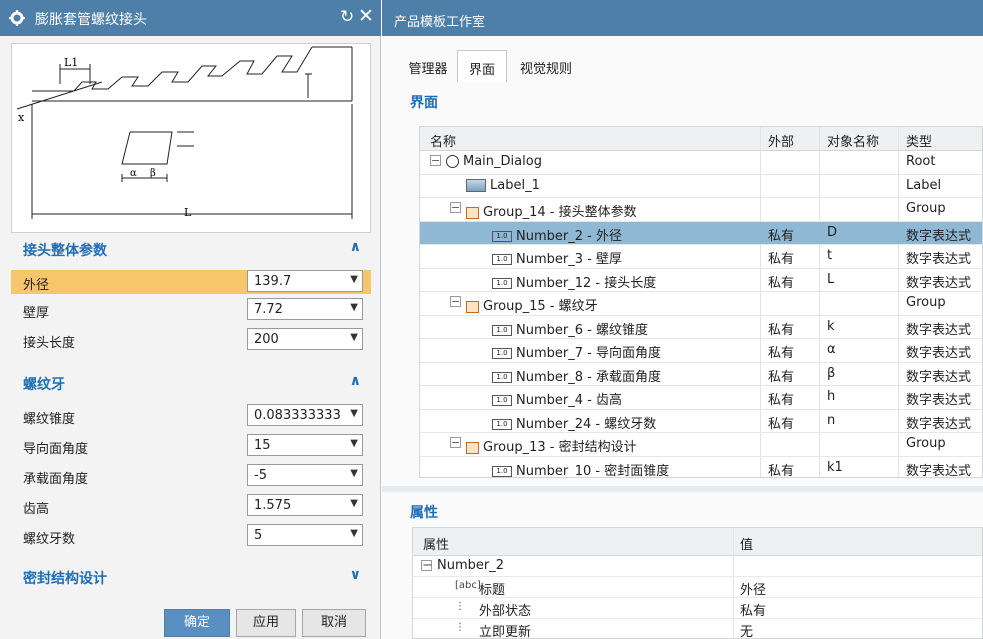 The width and height of the screenshot is (983, 639). Describe the element at coordinates (701, 421) in the screenshot. I see `tree-row: 1.0 Number_24 - 螺纹牙数 私有 n 数字表达式` at that location.